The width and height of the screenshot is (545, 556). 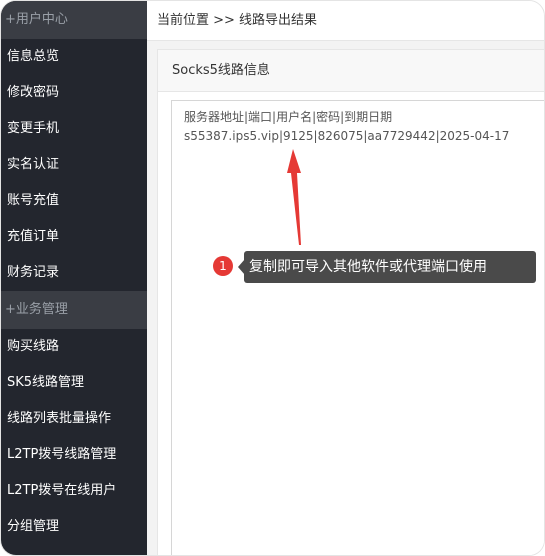 What do you see at coordinates (223, 266) in the screenshot?
I see `annotation-number-badge: 1` at bounding box center [223, 266].